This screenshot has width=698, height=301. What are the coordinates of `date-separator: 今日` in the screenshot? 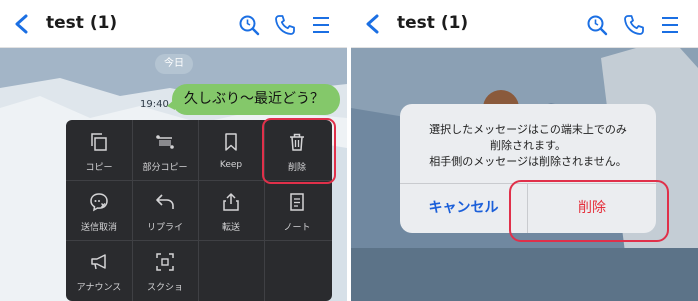 It's located at (174, 64).